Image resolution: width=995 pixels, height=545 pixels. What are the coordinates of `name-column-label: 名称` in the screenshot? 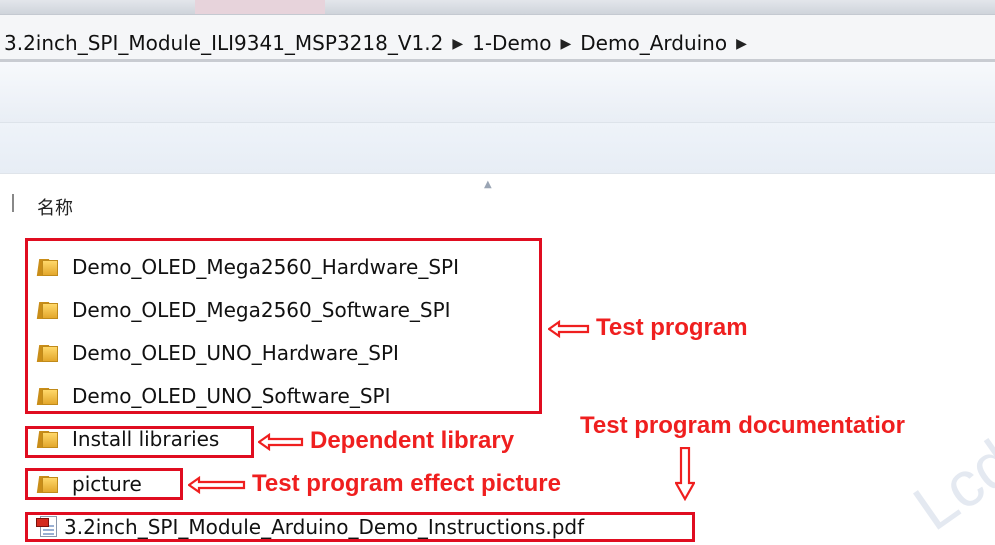 It's located at (55, 207).